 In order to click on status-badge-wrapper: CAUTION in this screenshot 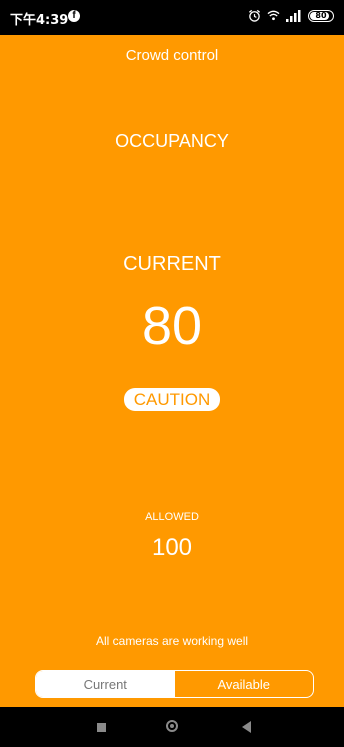, I will do `click(172, 399)`.